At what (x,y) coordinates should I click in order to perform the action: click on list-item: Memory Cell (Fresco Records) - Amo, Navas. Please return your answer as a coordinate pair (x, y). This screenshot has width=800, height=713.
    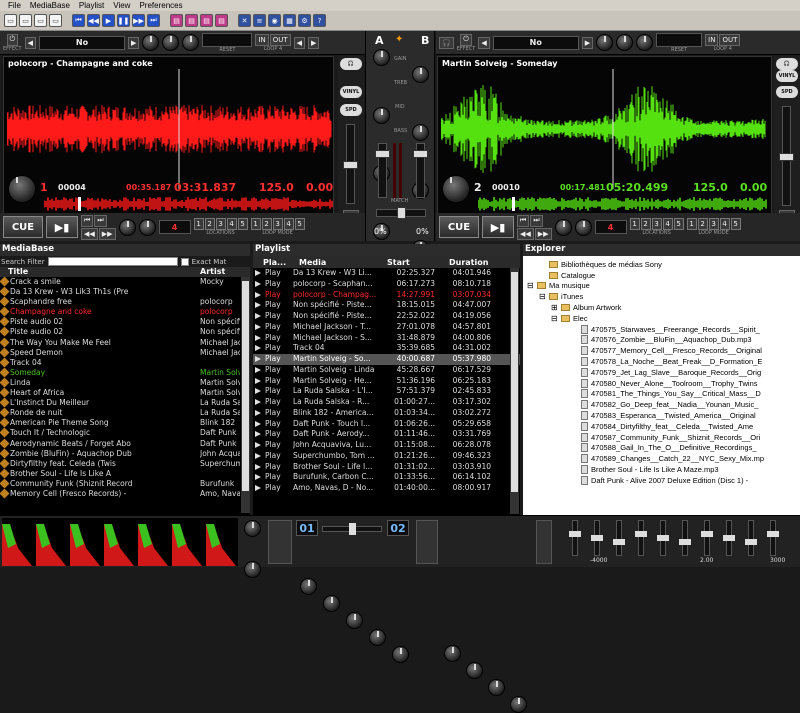
    Looking at the image, I should click on (125, 493).